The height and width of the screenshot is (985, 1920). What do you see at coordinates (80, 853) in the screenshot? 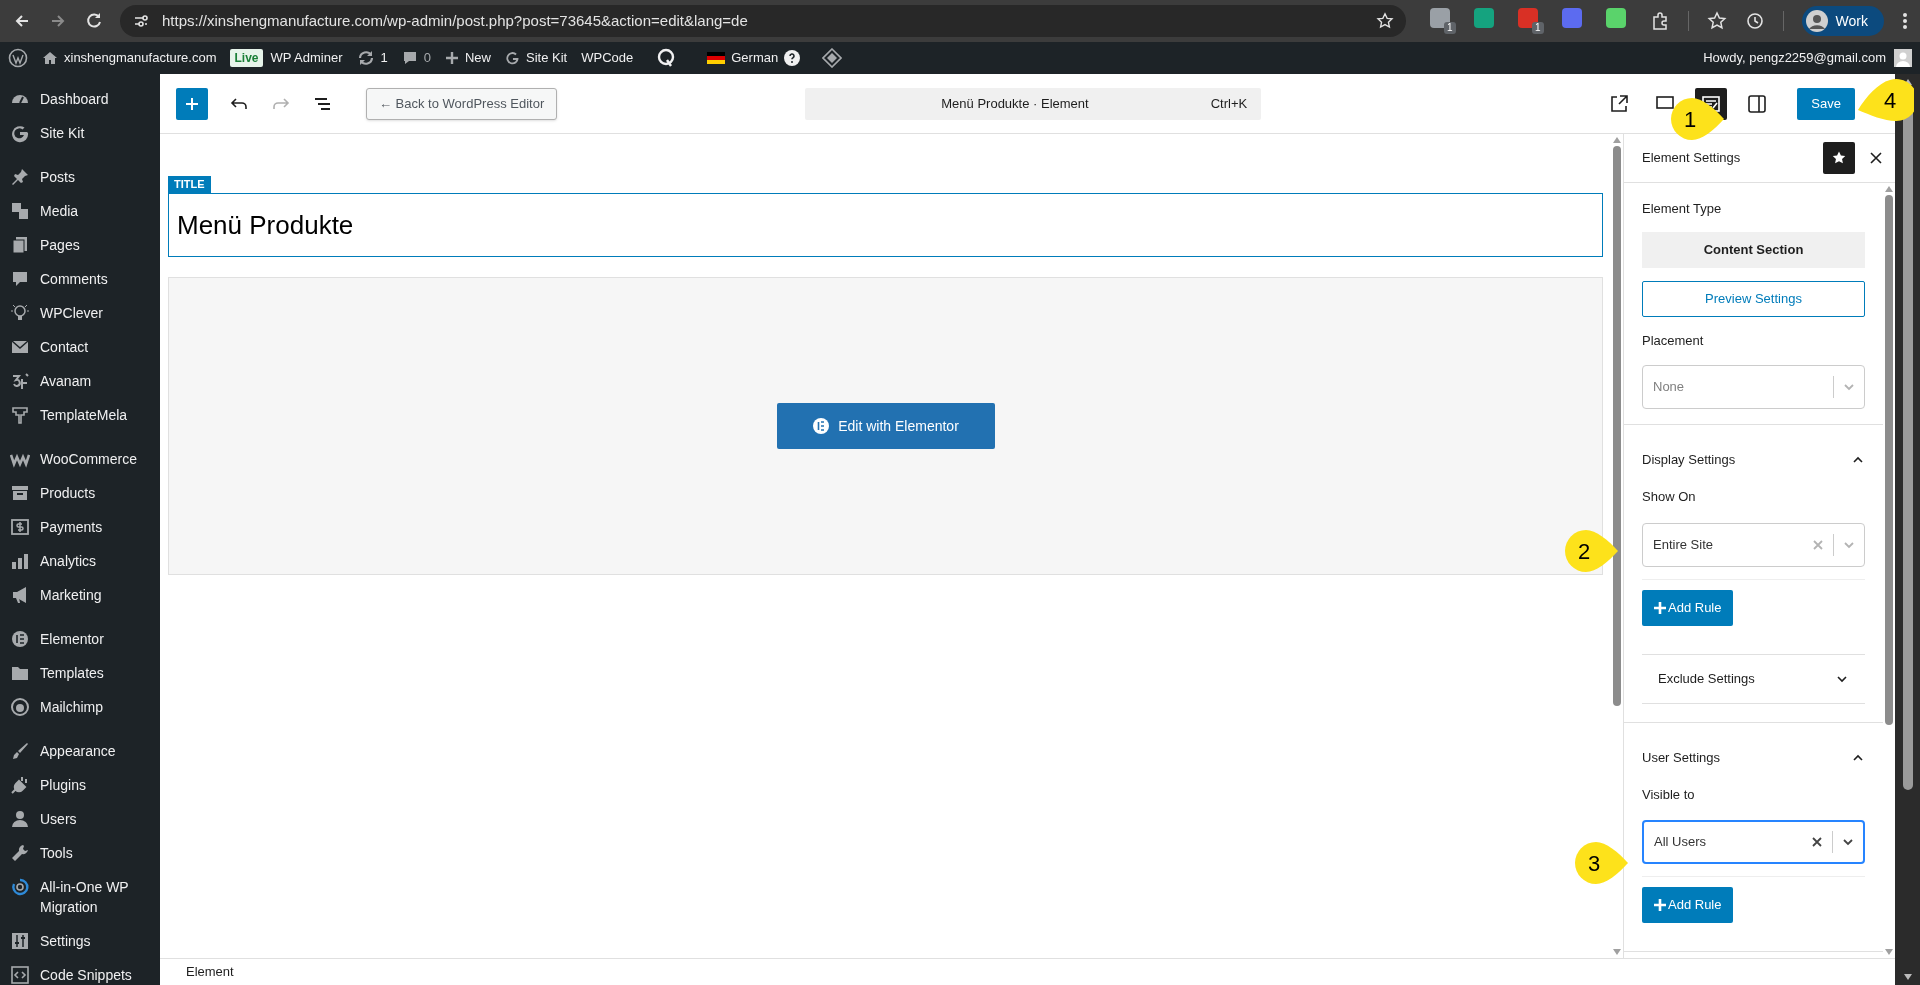
I see `sidebar-item: Tools` at bounding box center [80, 853].